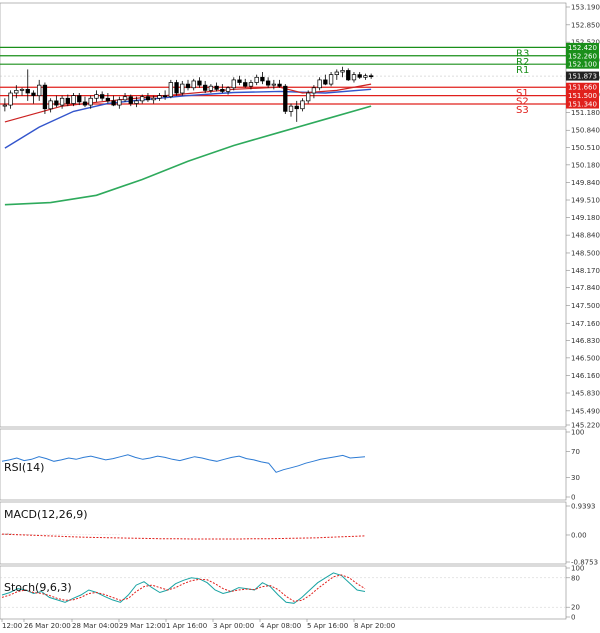 The width and height of the screenshot is (600, 633). Describe the element at coordinates (585, 131) in the screenshot. I see `price-tick-label: 150.840` at that location.